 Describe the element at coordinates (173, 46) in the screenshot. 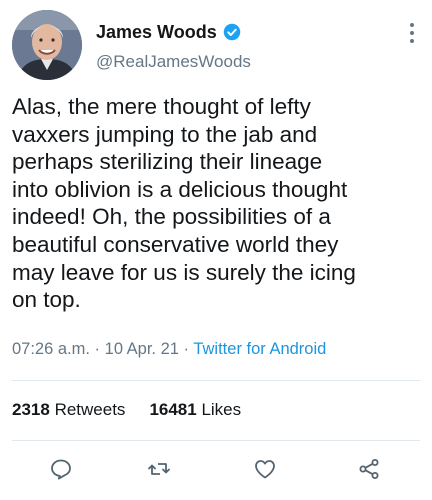

I see `author-block: James Woods @RealJamesWoods` at that location.